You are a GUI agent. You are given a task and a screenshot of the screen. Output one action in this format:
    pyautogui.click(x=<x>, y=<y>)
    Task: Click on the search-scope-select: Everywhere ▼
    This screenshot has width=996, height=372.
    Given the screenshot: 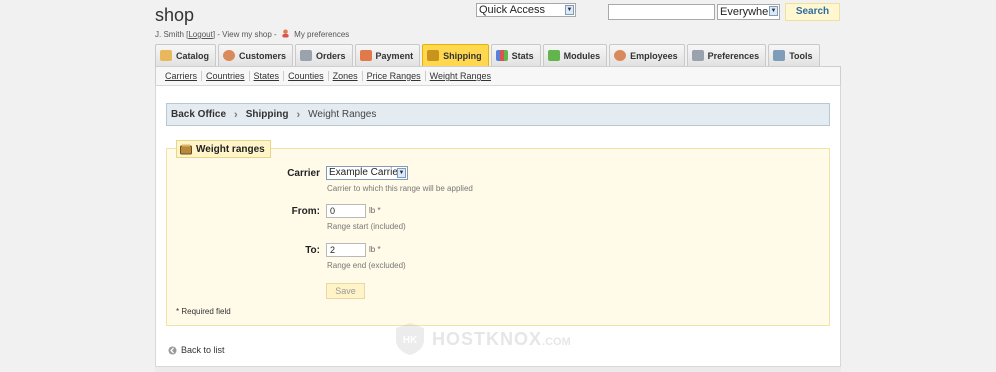 What is the action you would take?
    pyautogui.click(x=748, y=12)
    